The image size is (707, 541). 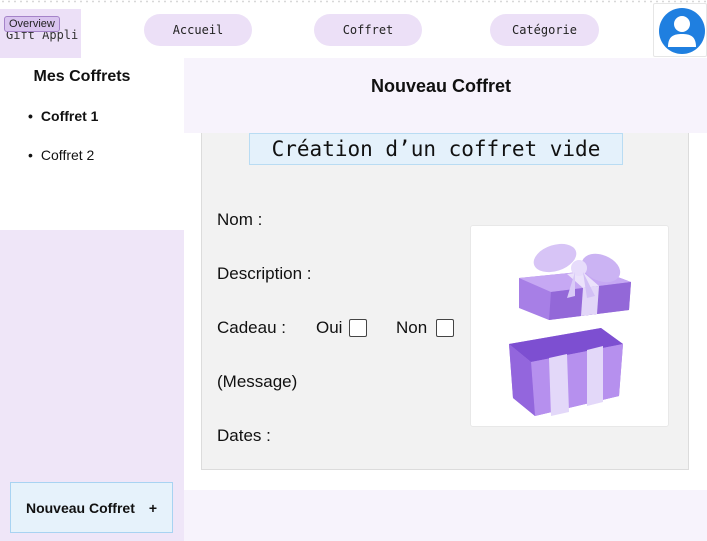 I want to click on coffret-list: Coffret 1 Coffret 2, so click(x=63, y=147).